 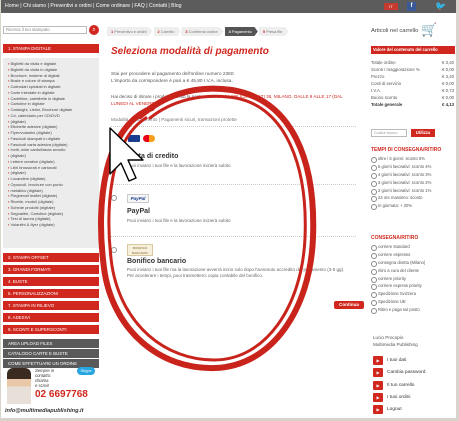 I want to click on sidebar-product-link: Volantini & flyer (digitale), so click(x=52, y=225).